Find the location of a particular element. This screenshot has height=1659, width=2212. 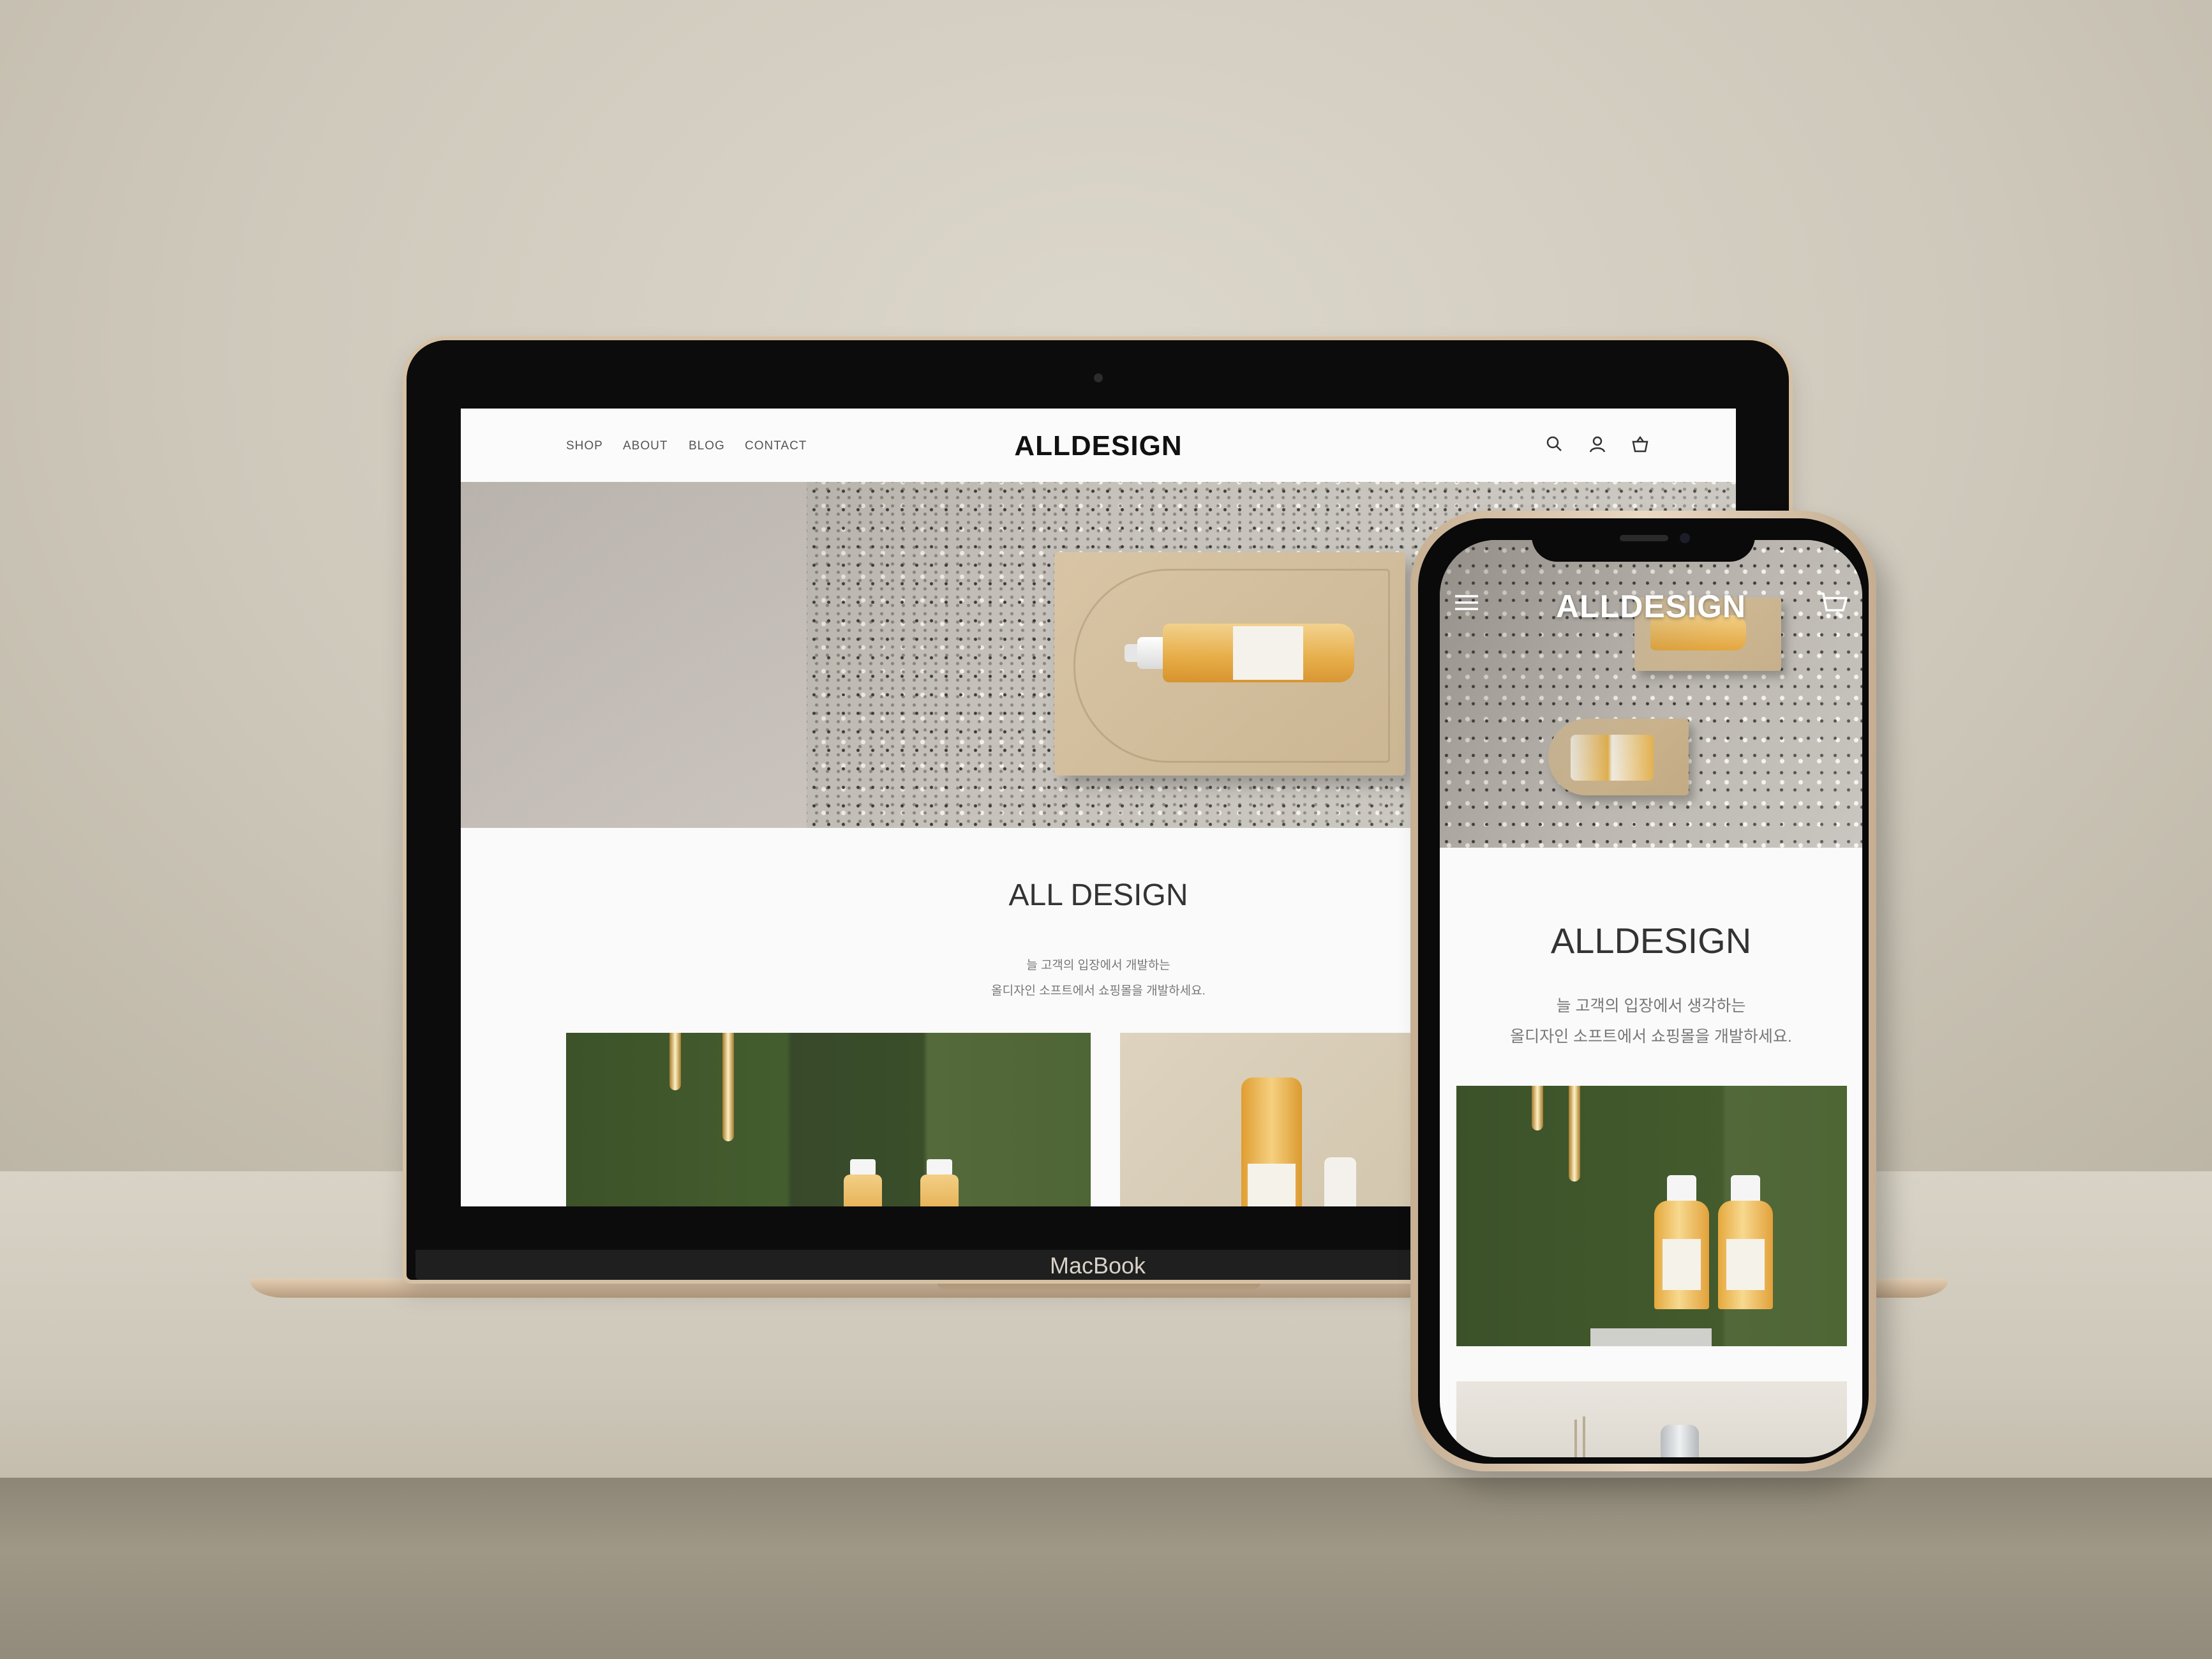

mobile-hero-banner is located at coordinates (1651, 694).